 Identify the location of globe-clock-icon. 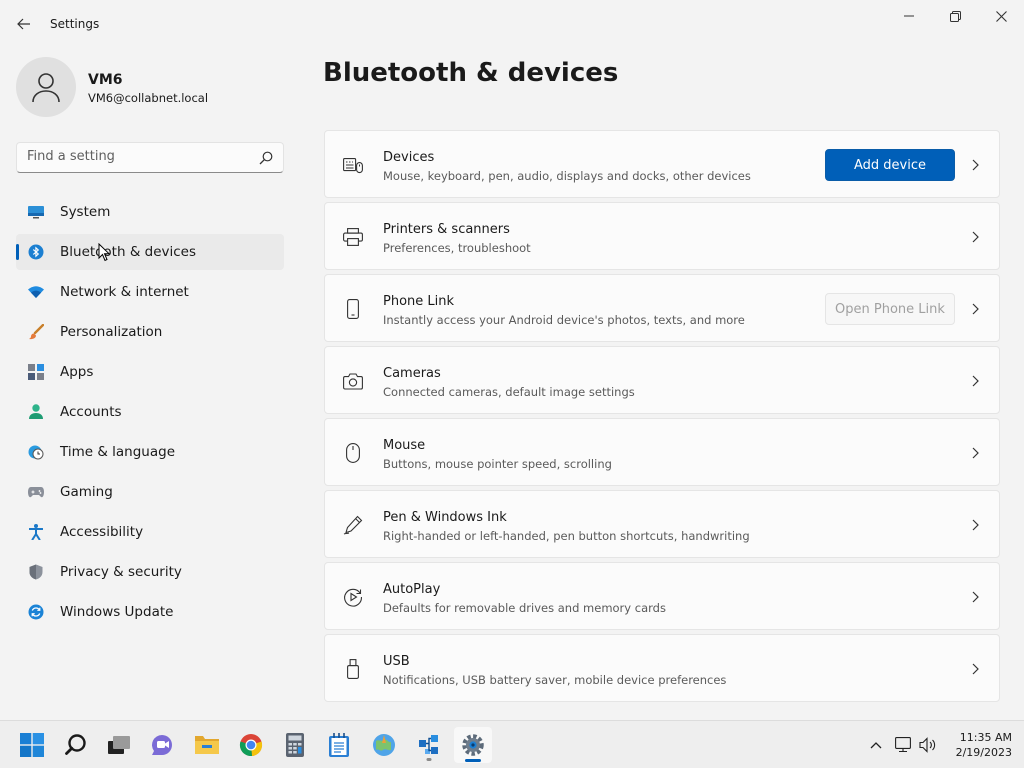
(36, 452).